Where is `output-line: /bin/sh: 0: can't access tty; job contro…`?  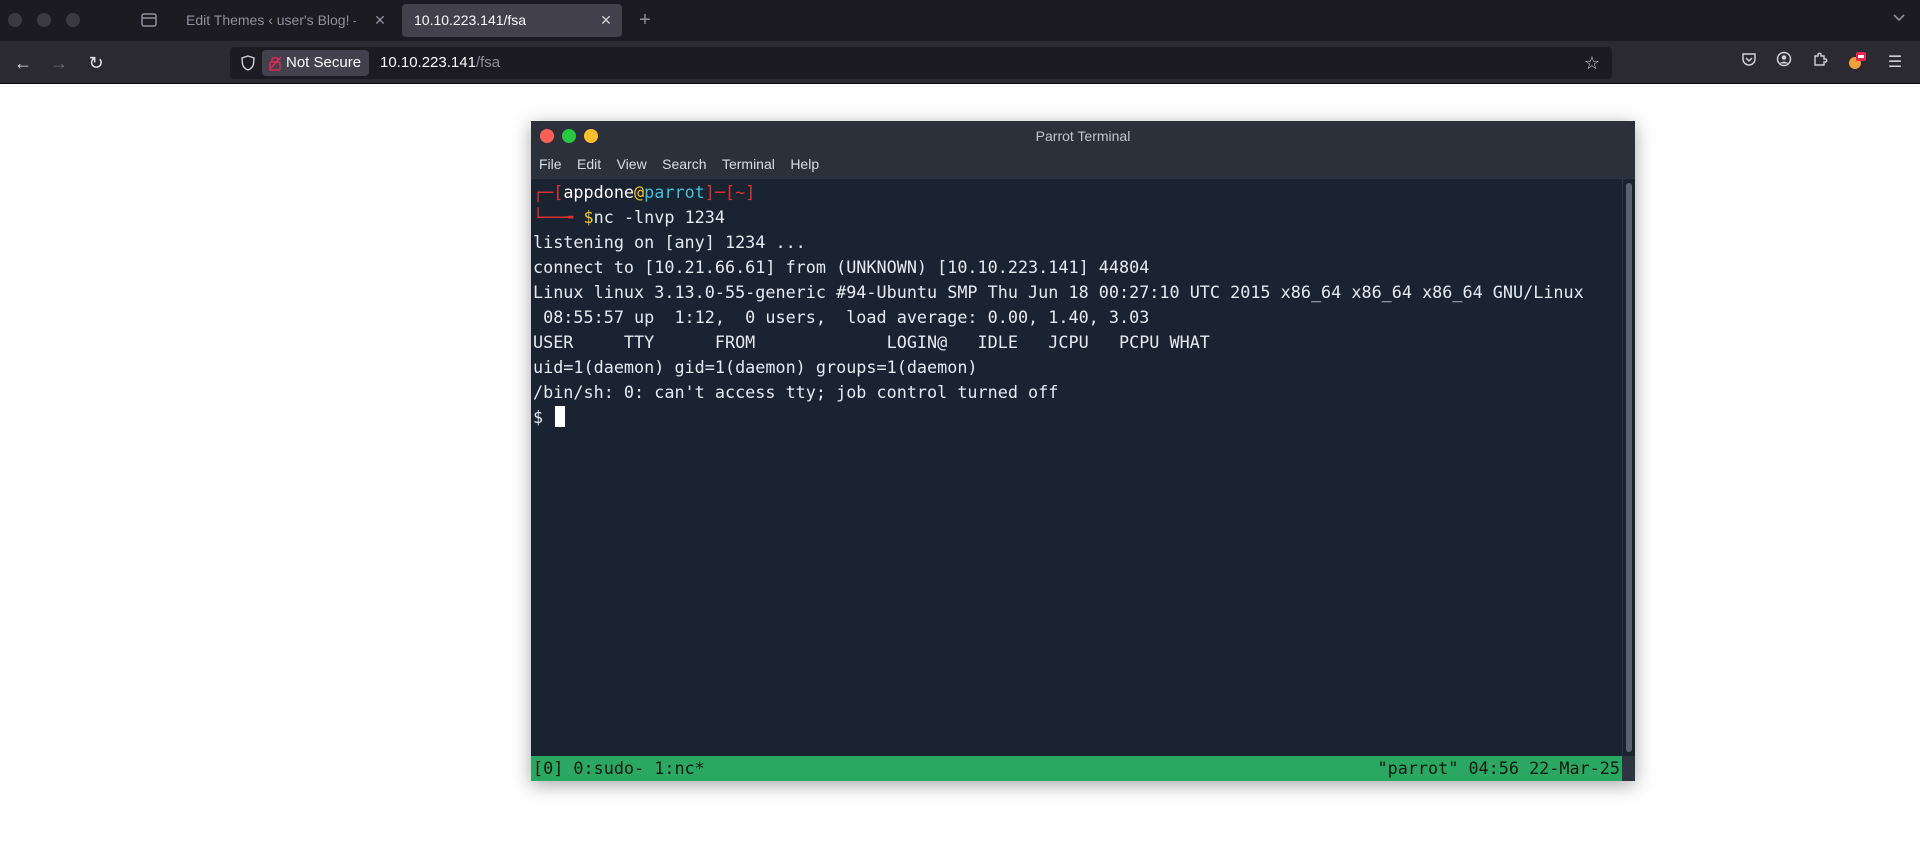
output-line: /bin/sh: 0: can't access tty; job contro… is located at coordinates (796, 392).